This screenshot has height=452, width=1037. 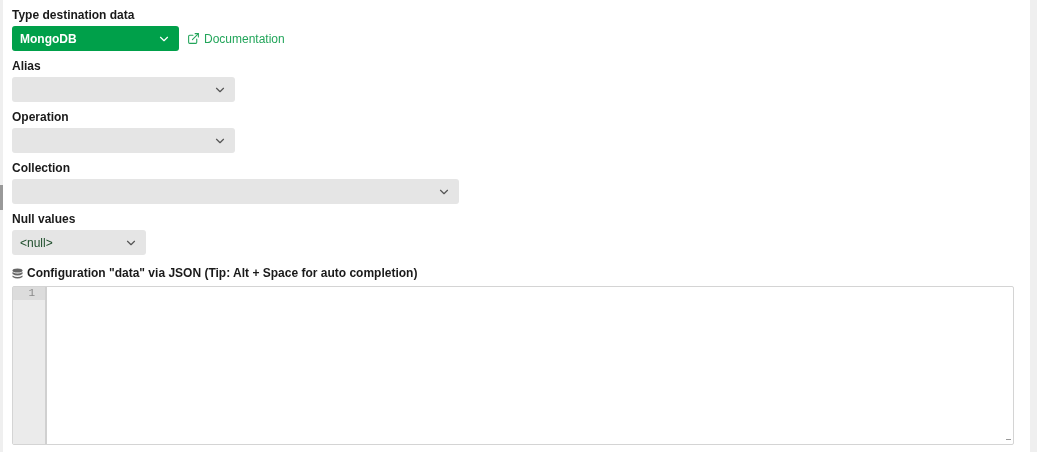 I want to click on field-label: Type destination data, so click(x=74, y=15).